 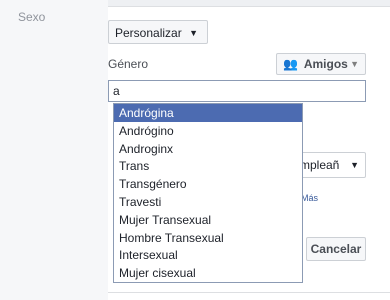 What do you see at coordinates (320, 165) in the screenshot?
I see `birthday-select-value: mpleañ` at bounding box center [320, 165].